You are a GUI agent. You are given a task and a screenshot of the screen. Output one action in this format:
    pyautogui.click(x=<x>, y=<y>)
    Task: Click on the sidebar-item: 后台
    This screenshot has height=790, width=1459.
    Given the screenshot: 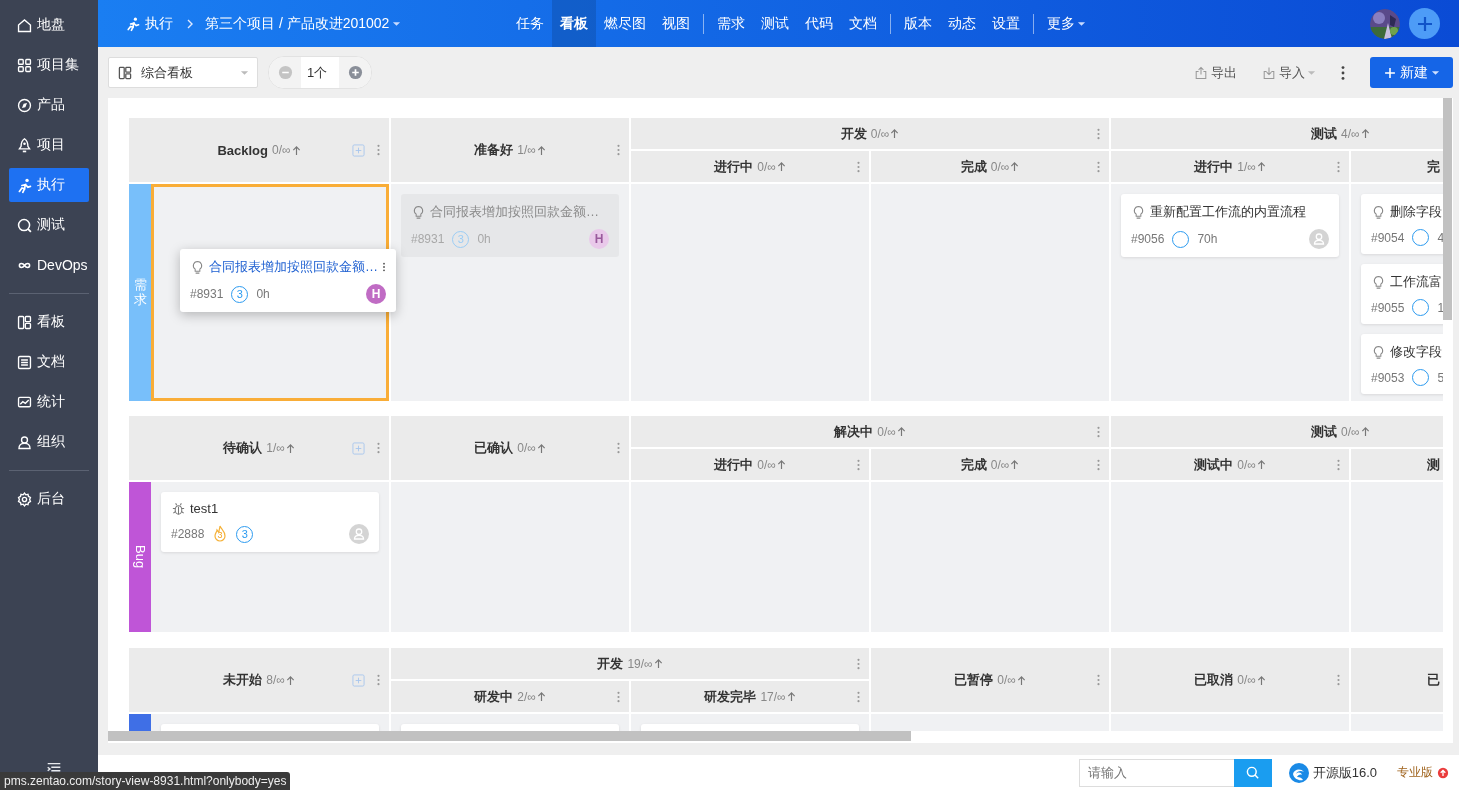 What is the action you would take?
    pyautogui.click(x=49, y=499)
    